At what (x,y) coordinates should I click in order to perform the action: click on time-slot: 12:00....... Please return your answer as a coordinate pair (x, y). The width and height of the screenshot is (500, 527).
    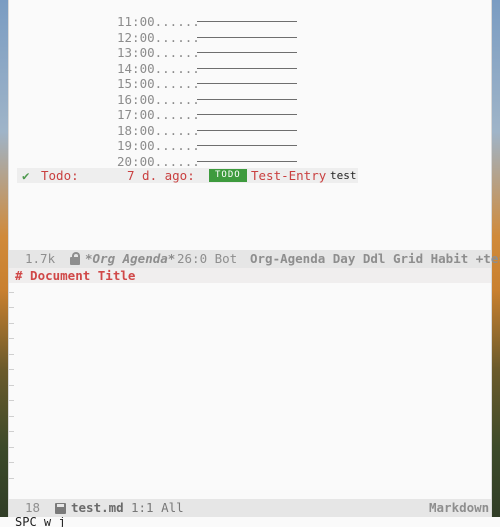
    Looking at the image, I should click on (250, 37).